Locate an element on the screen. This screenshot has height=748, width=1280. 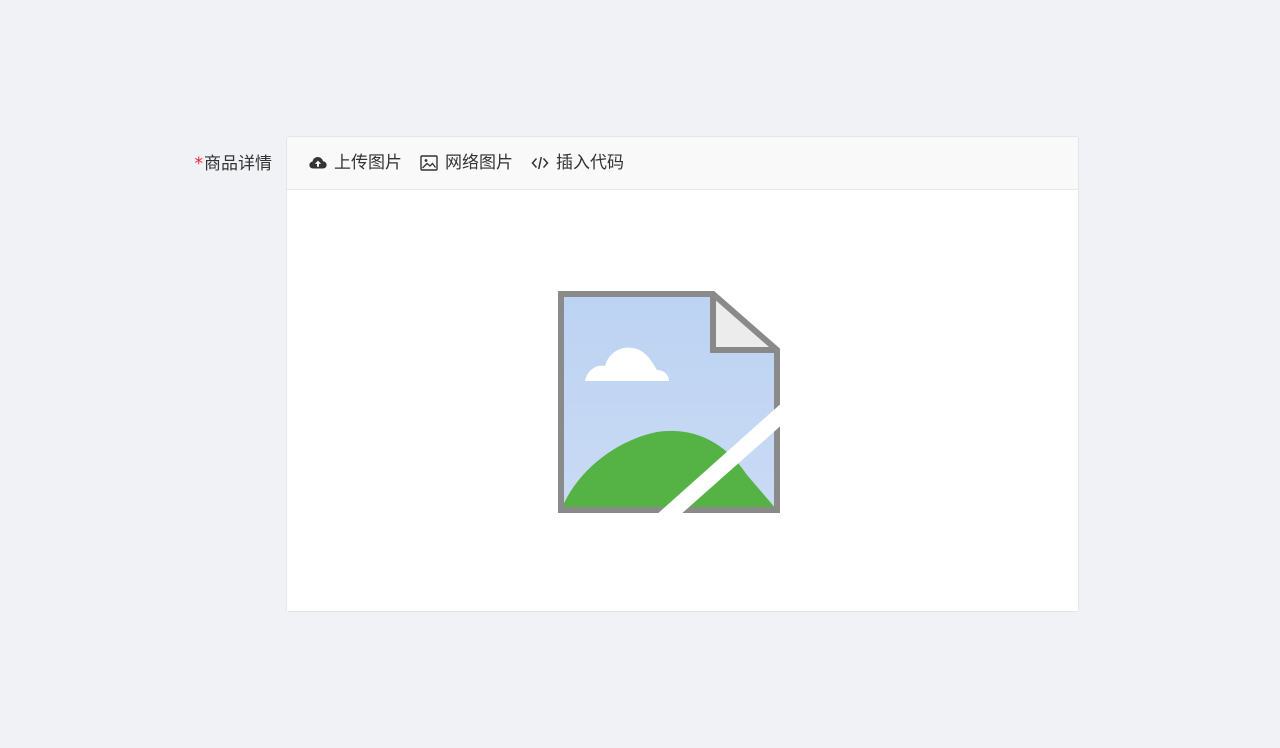
broken-image-icon is located at coordinates (669, 402).